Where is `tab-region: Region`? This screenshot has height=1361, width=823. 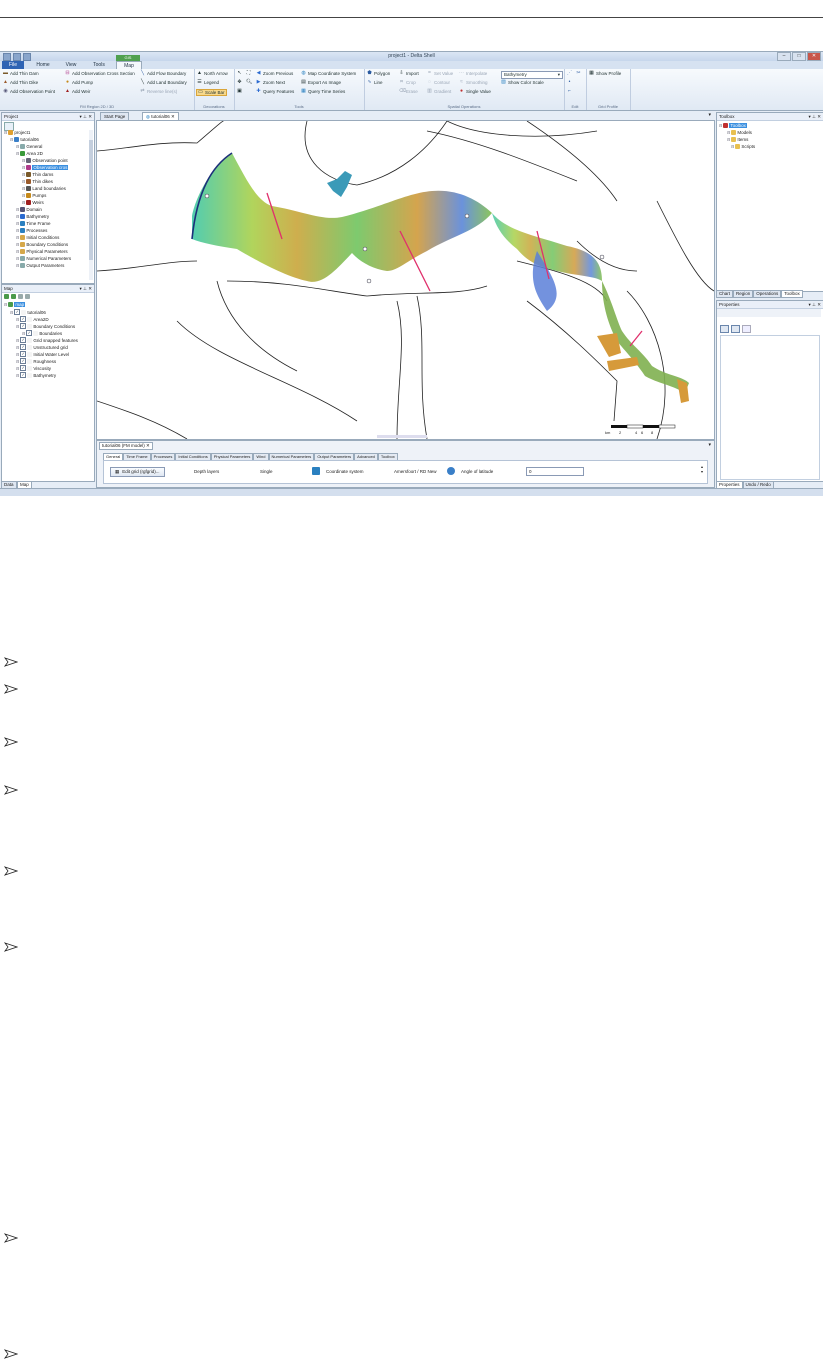 tab-region: Region is located at coordinates (743, 294).